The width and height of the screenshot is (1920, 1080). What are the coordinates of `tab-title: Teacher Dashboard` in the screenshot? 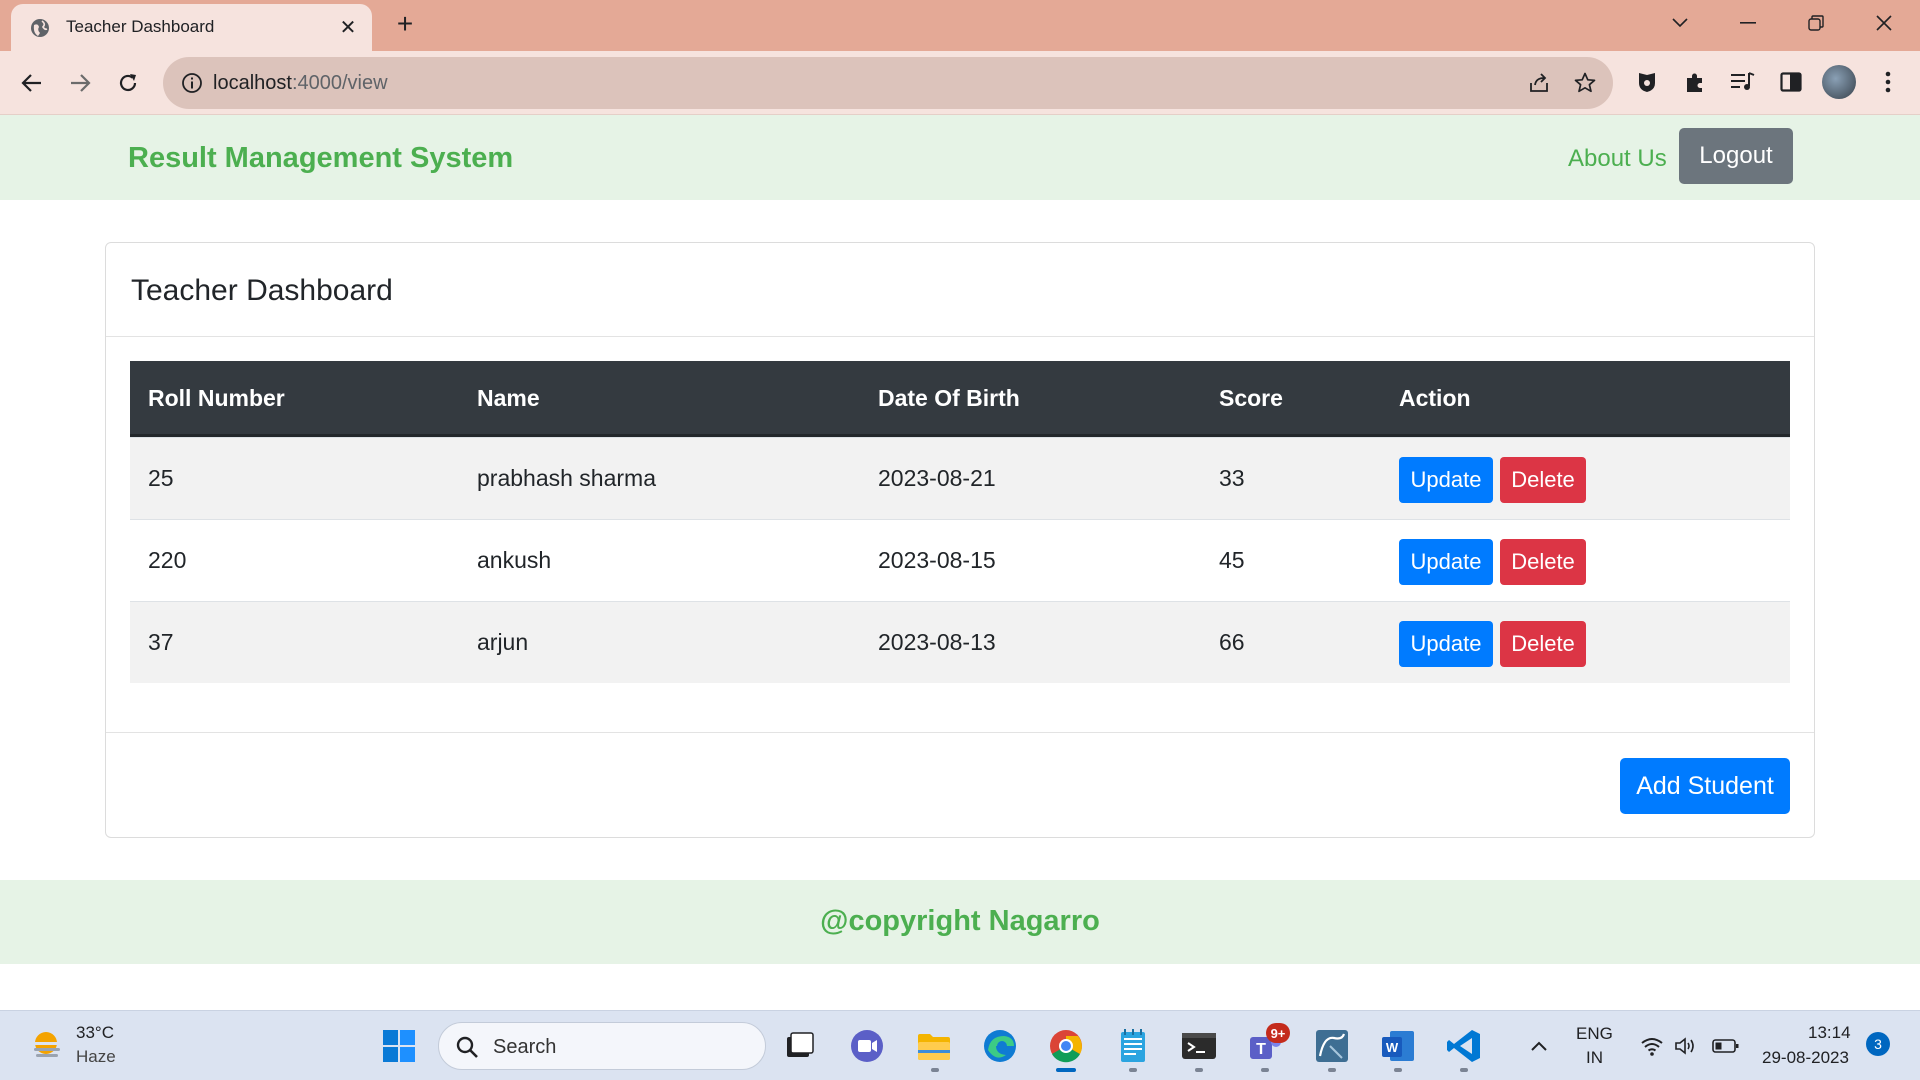 It's located at (140, 26).